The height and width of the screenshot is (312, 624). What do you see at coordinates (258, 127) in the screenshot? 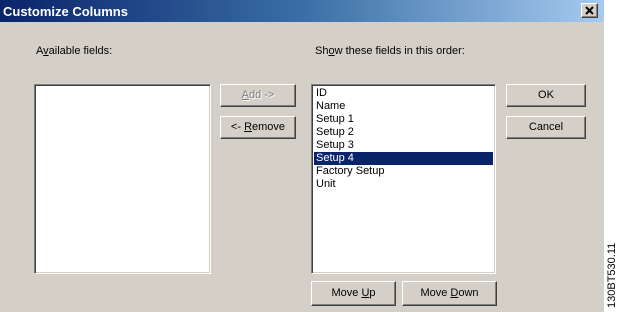
I see `remove-button: <- Remove` at bounding box center [258, 127].